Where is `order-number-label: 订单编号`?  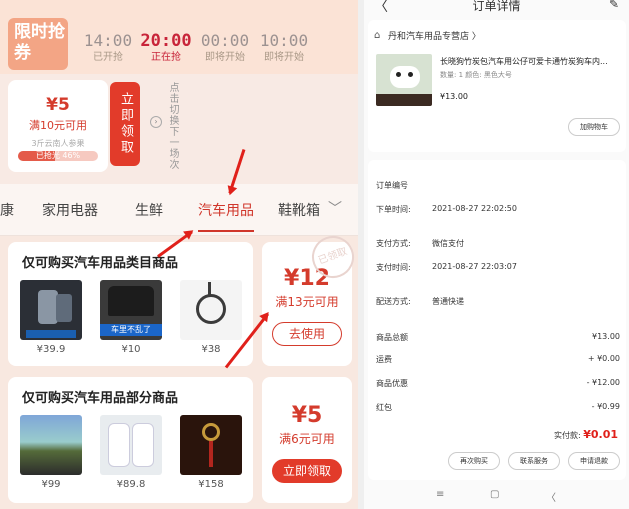
order-number-label: 订单编号 is located at coordinates (392, 185).